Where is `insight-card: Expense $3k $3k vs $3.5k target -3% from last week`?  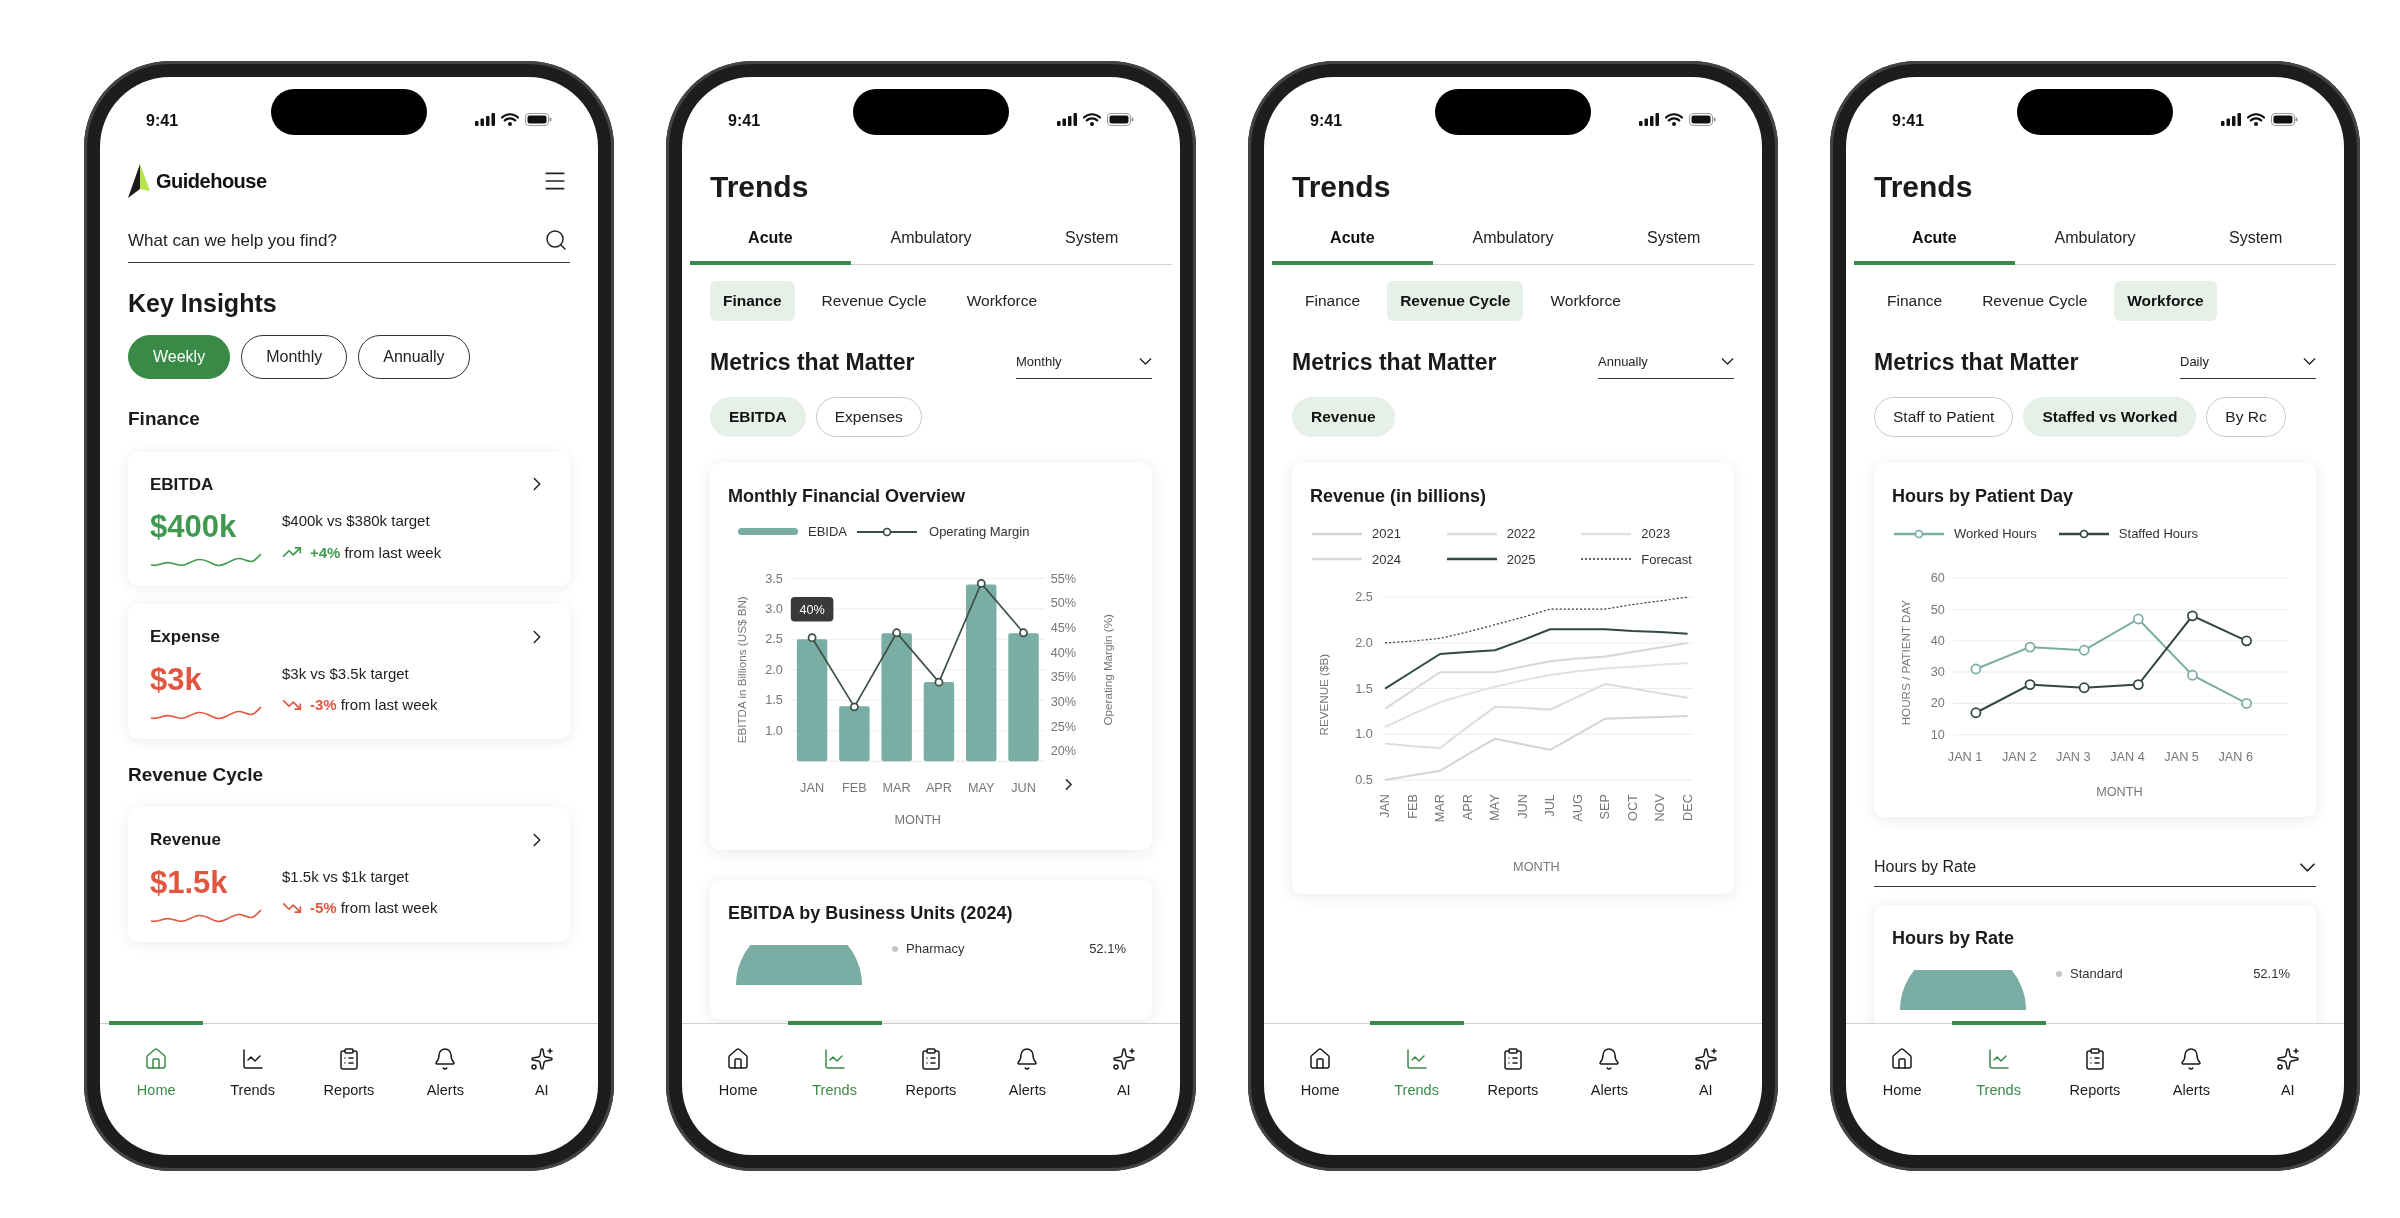
insight-card: Expense $3k $3k vs $3.5k target -3% from last week is located at coordinates (349, 671).